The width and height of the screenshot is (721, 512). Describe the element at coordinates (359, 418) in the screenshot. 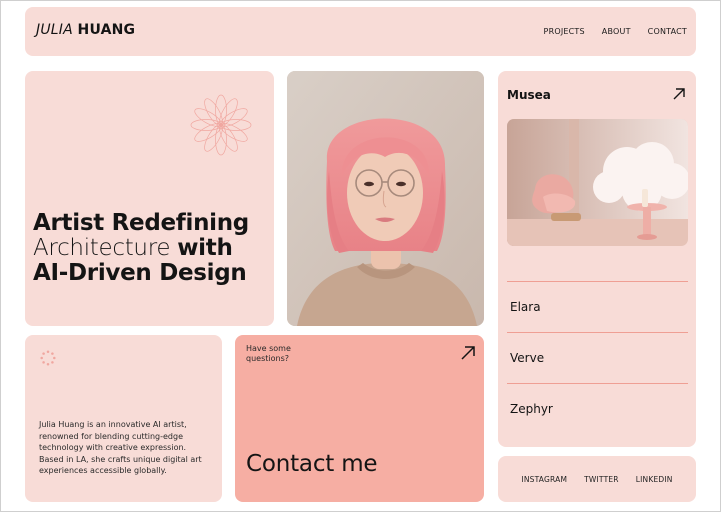

I see `contact-card: Have some questions? Contact me` at that location.